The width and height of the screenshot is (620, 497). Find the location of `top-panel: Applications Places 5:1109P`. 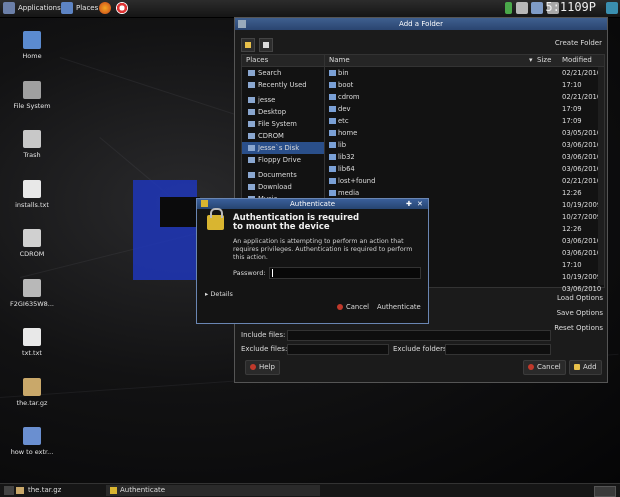

top-panel: Applications Places 5:1109P is located at coordinates (310, 9).